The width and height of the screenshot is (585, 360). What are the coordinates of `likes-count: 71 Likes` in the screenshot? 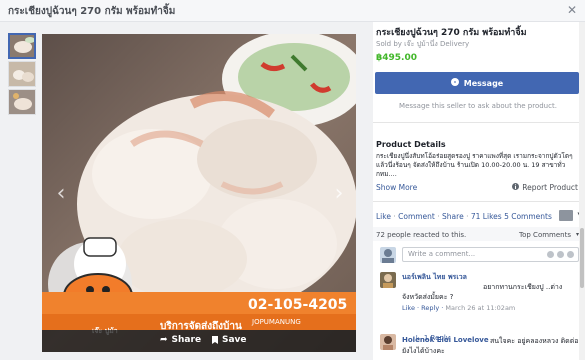 It's located at (486, 216).